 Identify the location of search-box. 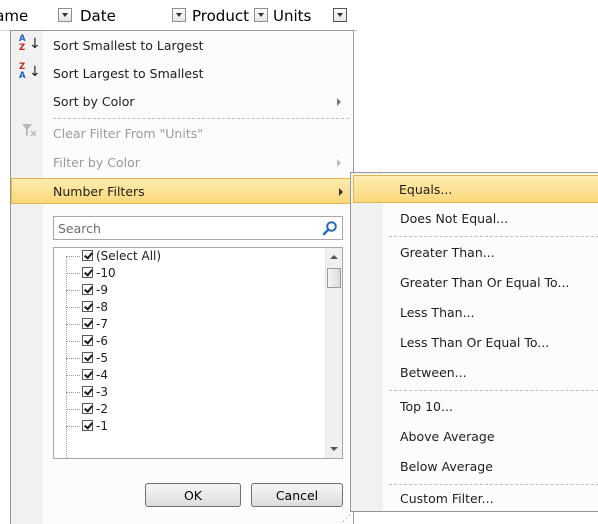
(198, 228).